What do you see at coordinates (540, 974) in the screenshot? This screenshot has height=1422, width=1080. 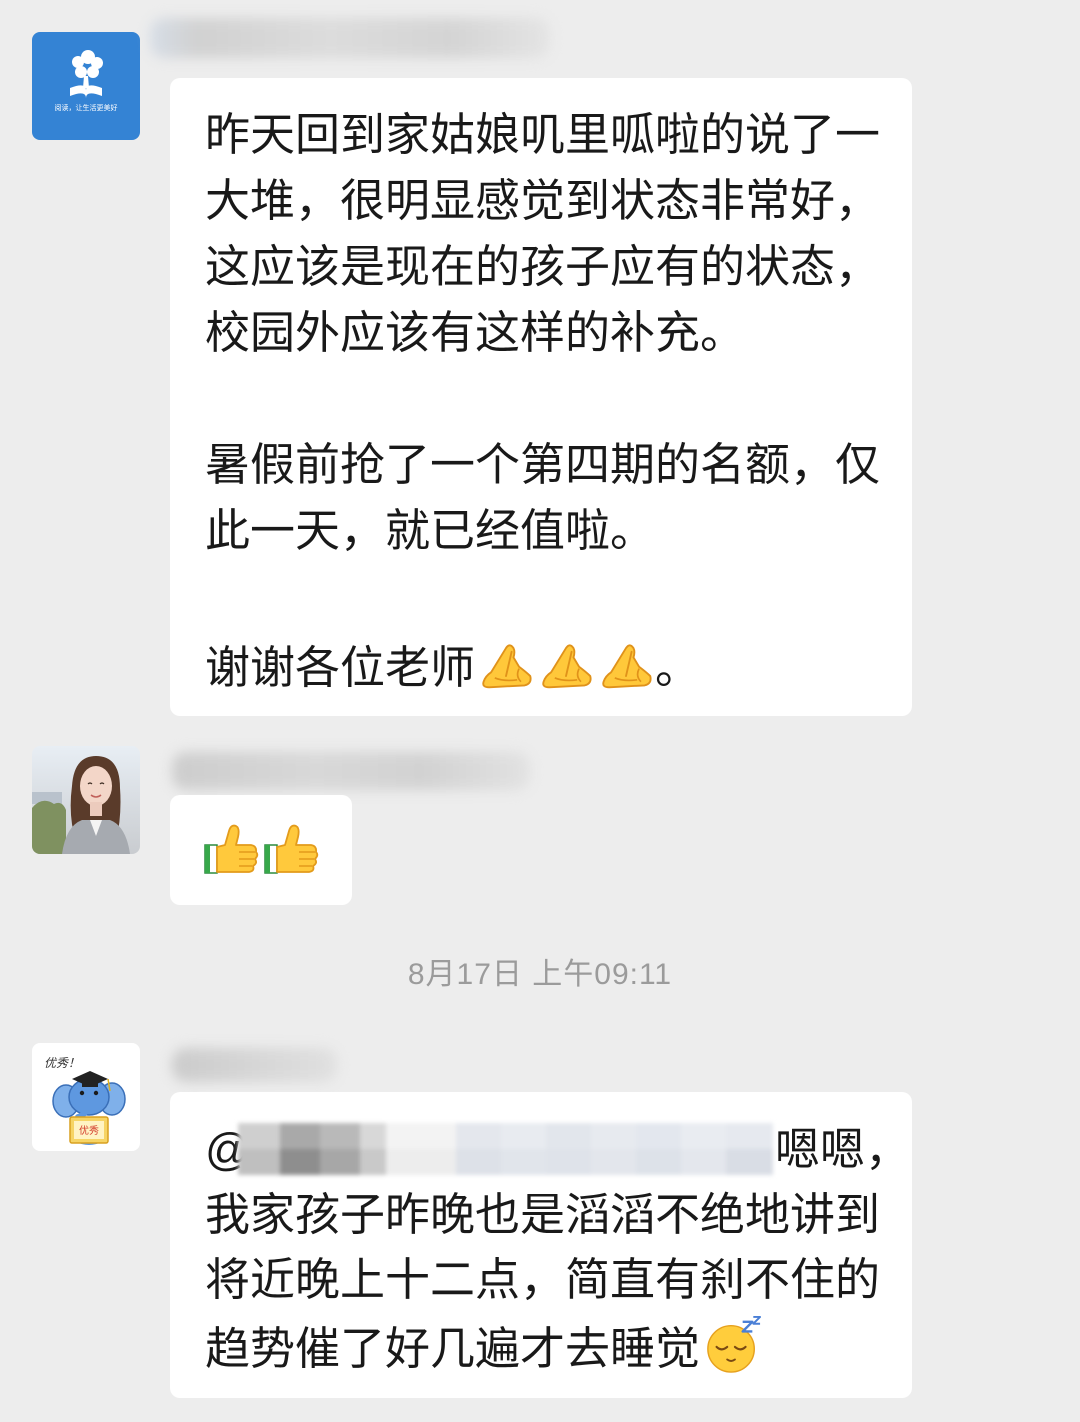 I see `timestamp-divider: 8月17日 上午09:11` at bounding box center [540, 974].